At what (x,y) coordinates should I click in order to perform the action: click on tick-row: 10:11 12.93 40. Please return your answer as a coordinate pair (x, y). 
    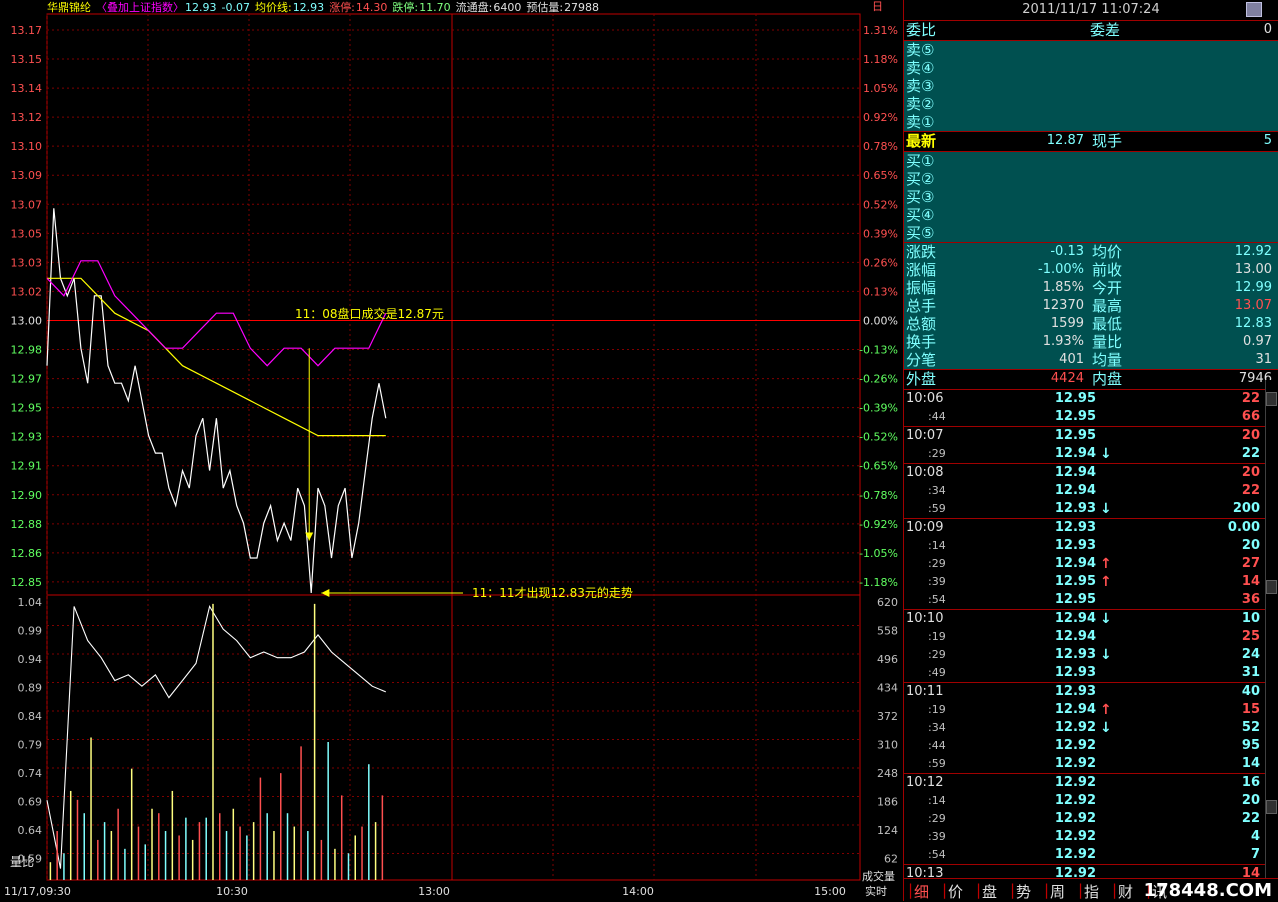
    Looking at the image, I should click on (1091, 691).